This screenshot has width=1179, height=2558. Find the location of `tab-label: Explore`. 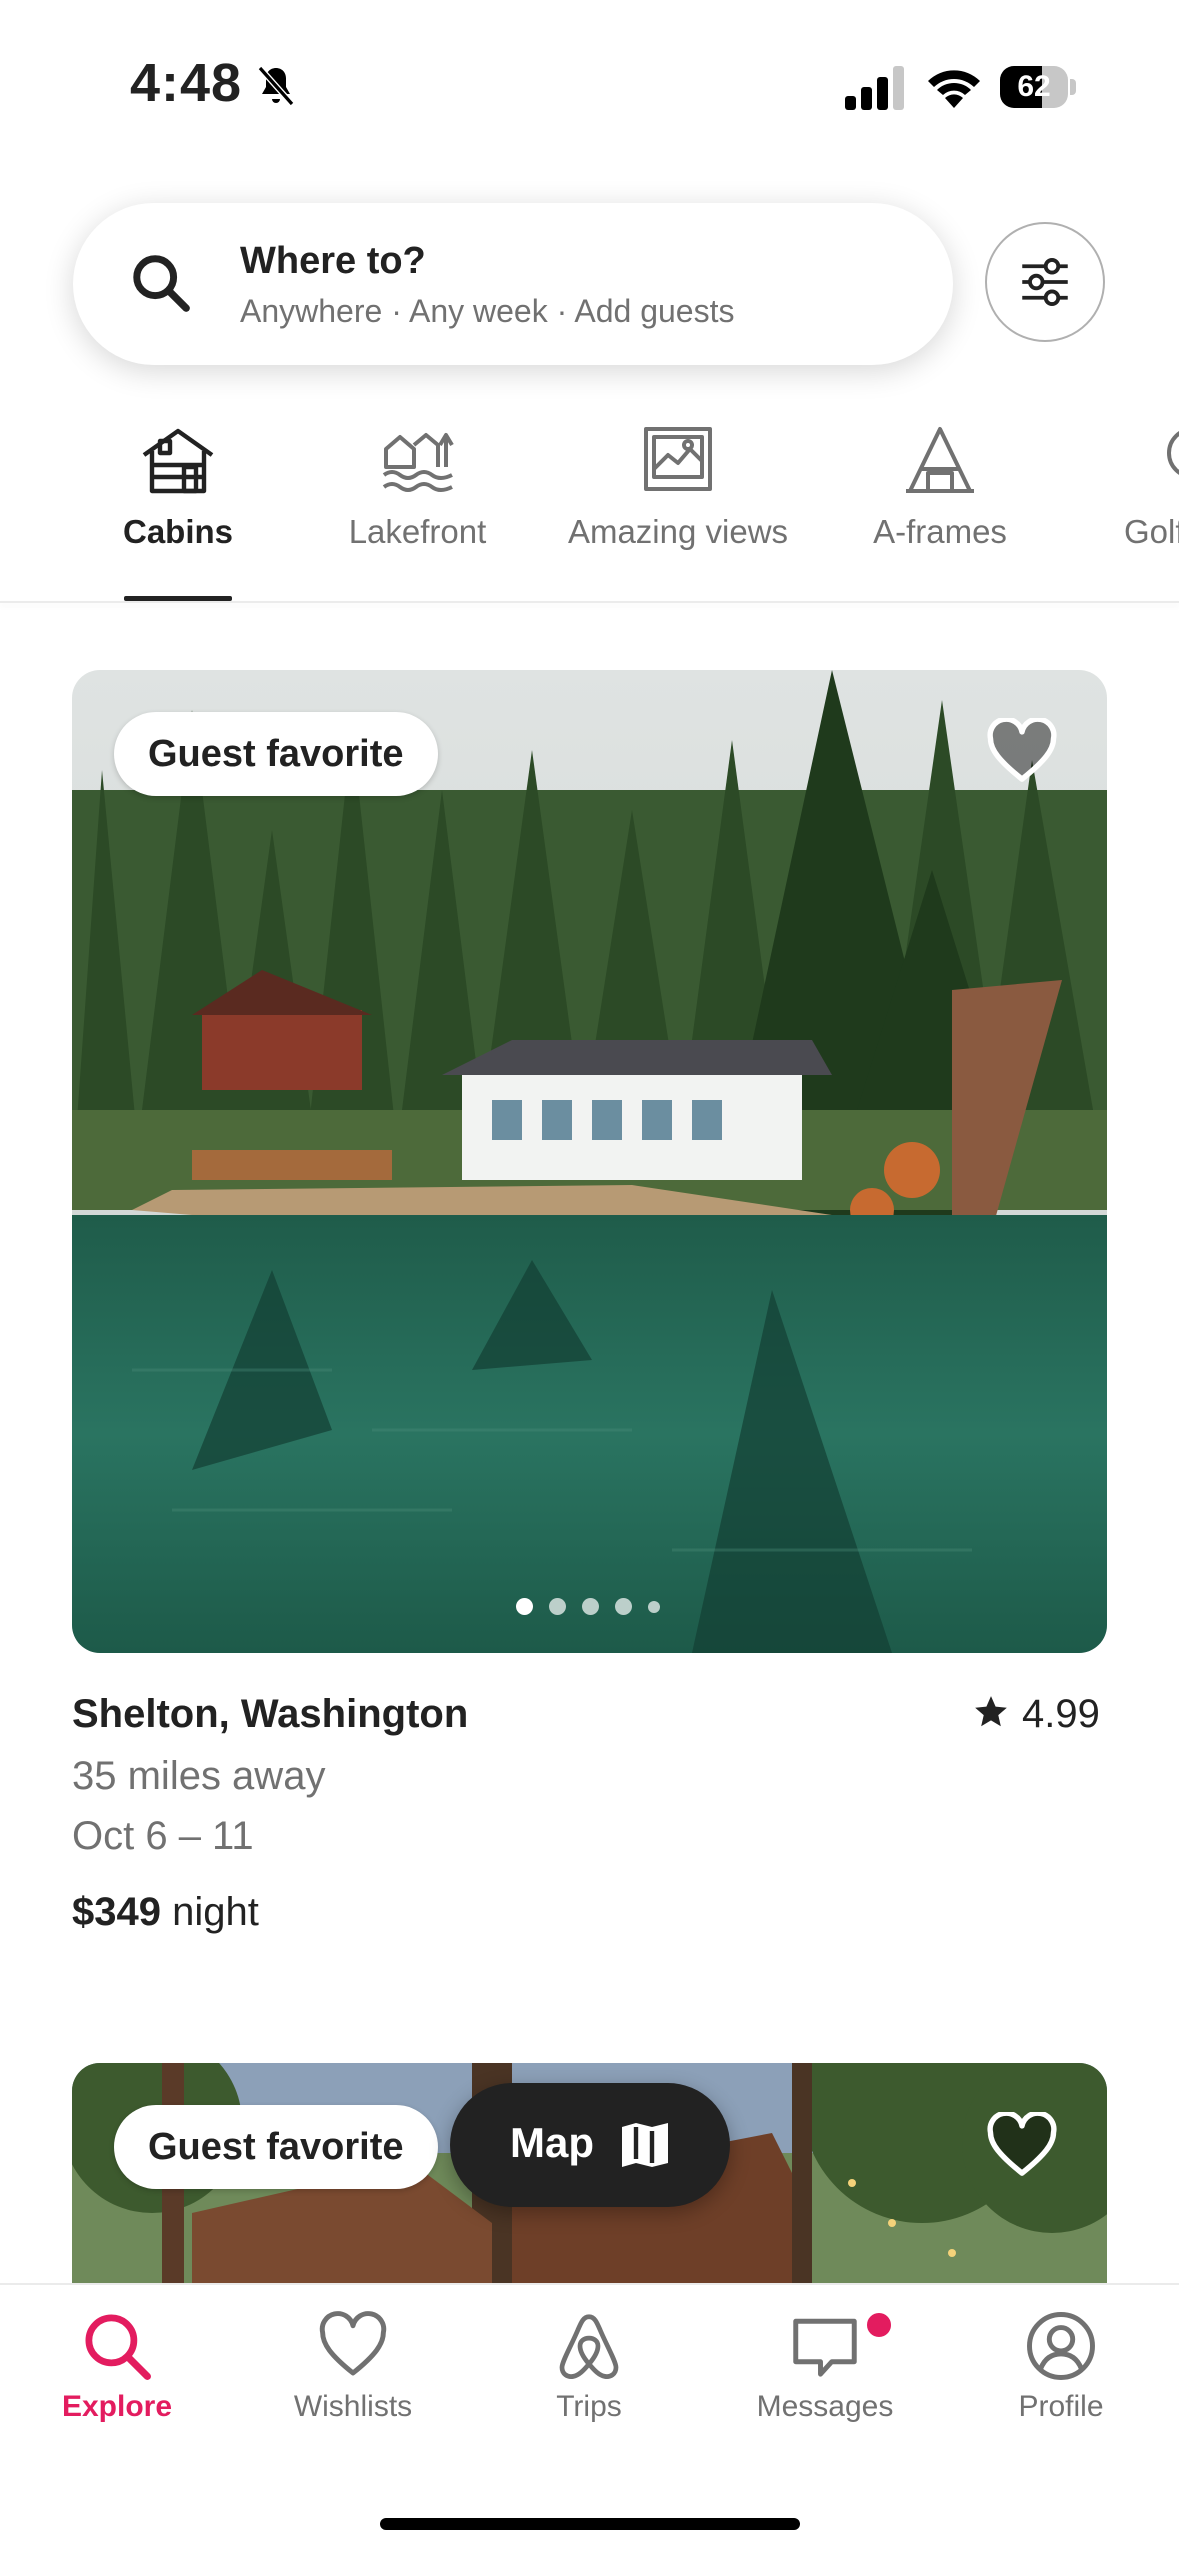

tab-label: Explore is located at coordinates (117, 2406).